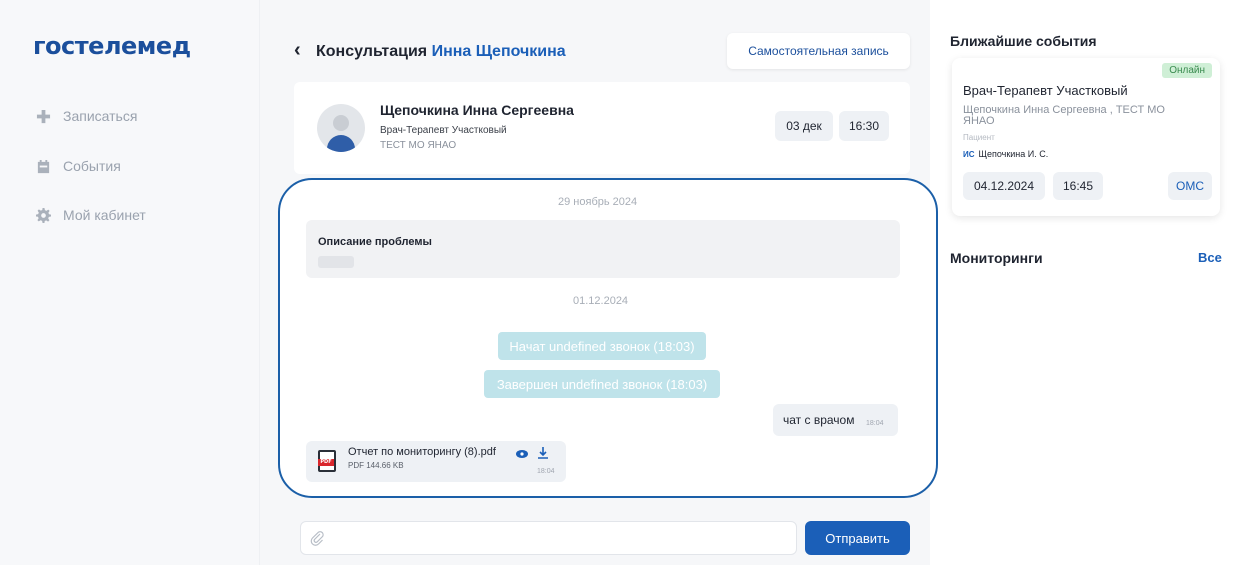 This screenshot has width=1235, height=565. Describe the element at coordinates (341, 143) in the screenshot. I see `avatar-body` at that location.